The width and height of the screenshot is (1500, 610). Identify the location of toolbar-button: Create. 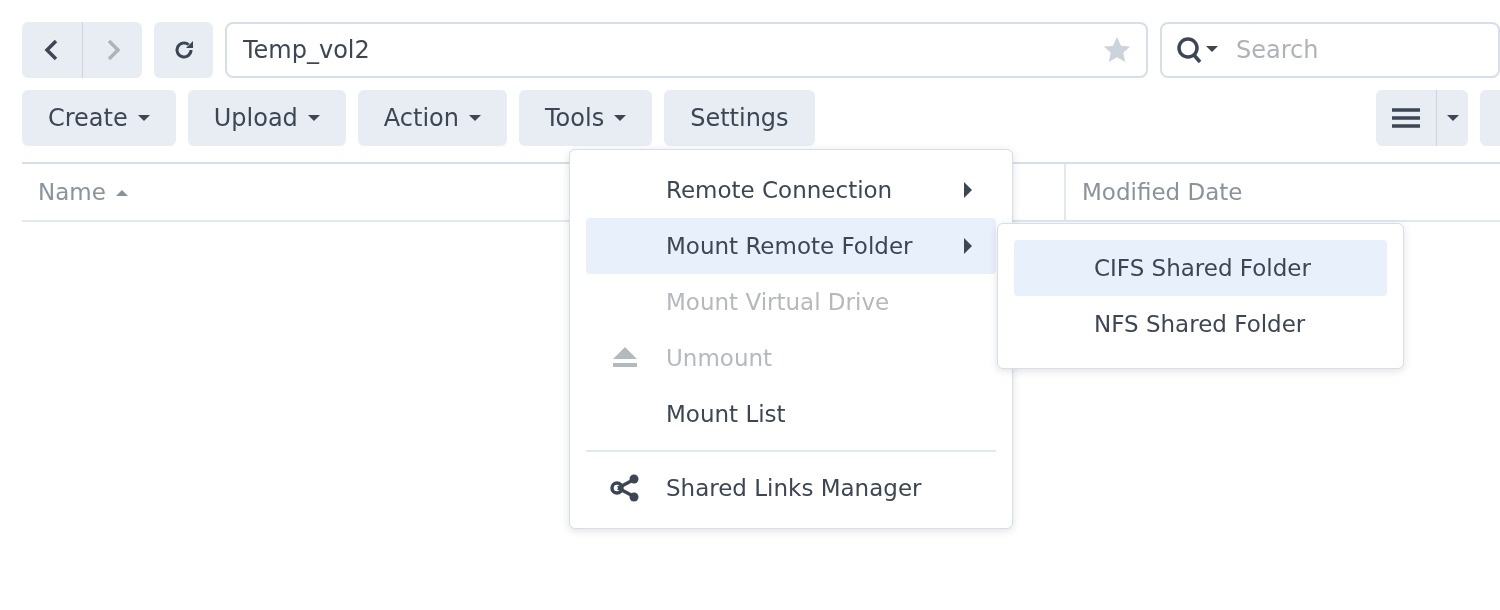
(99, 118).